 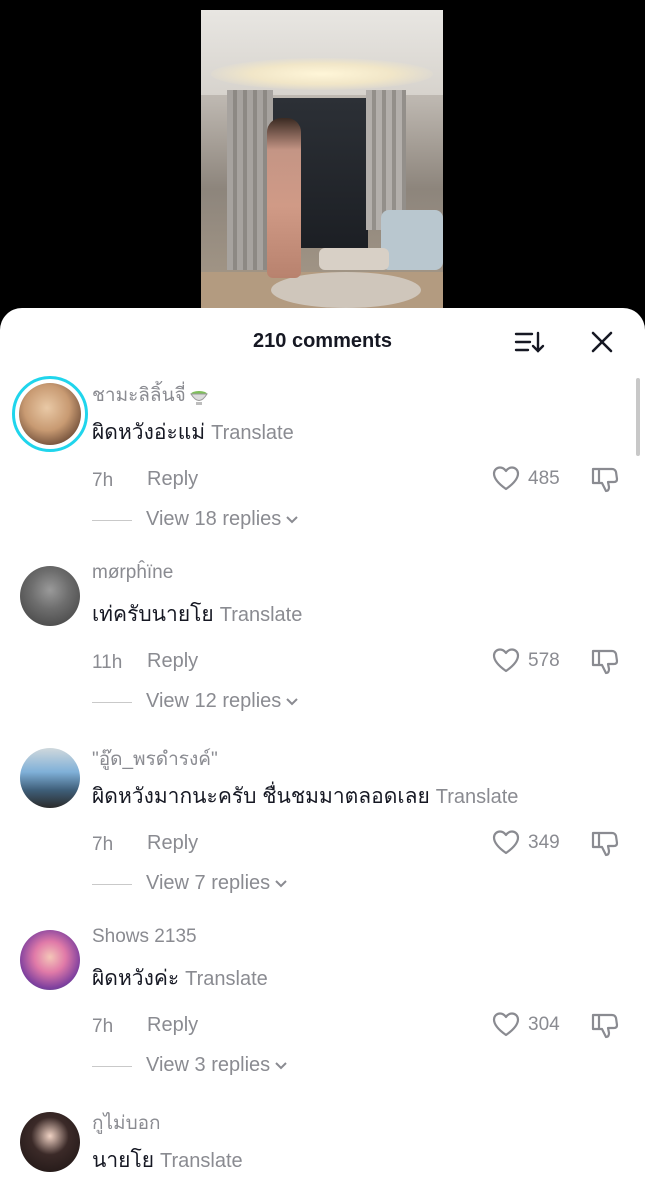 What do you see at coordinates (544, 478) in the screenshot?
I see `like-count: 485` at bounding box center [544, 478].